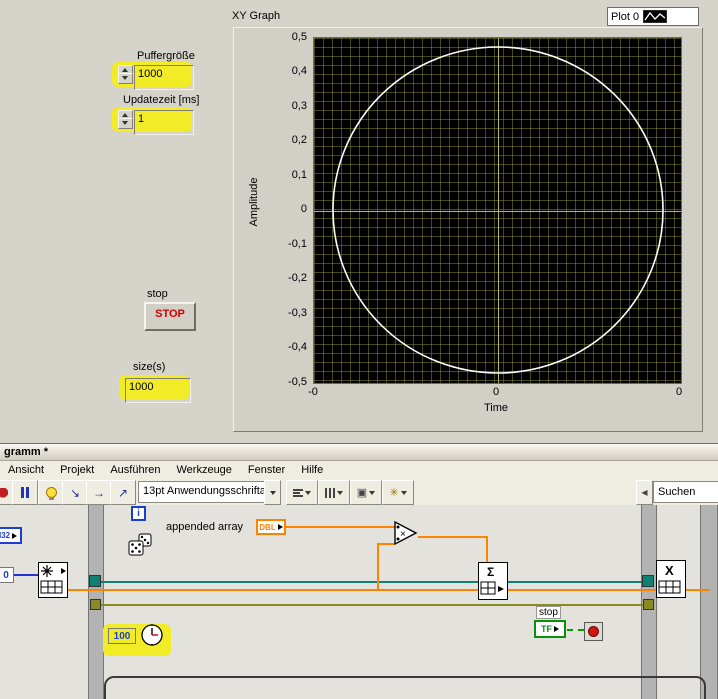 The width and height of the screenshot is (718, 699). Describe the element at coordinates (152, 635) in the screenshot. I see `wait-until-next-ms-node` at that location.